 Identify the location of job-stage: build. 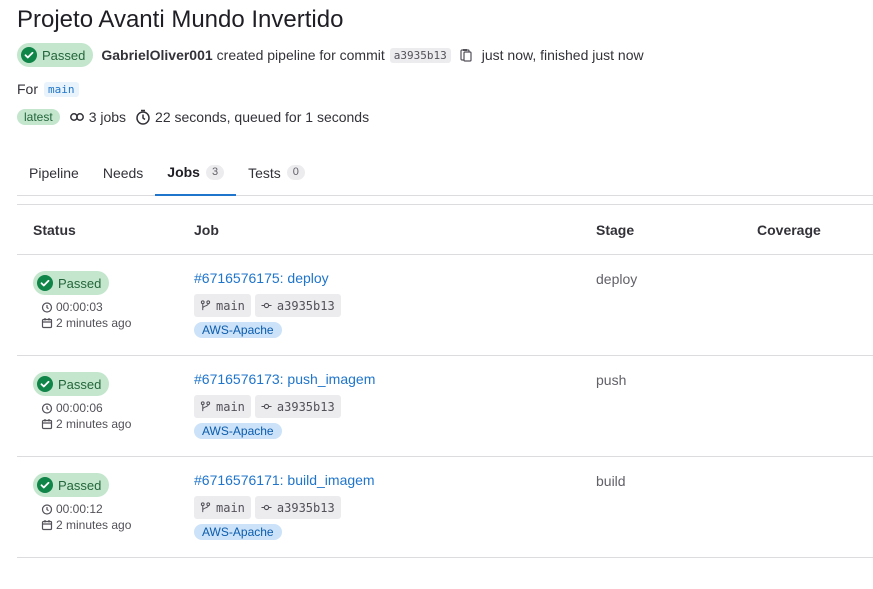
(611, 481).